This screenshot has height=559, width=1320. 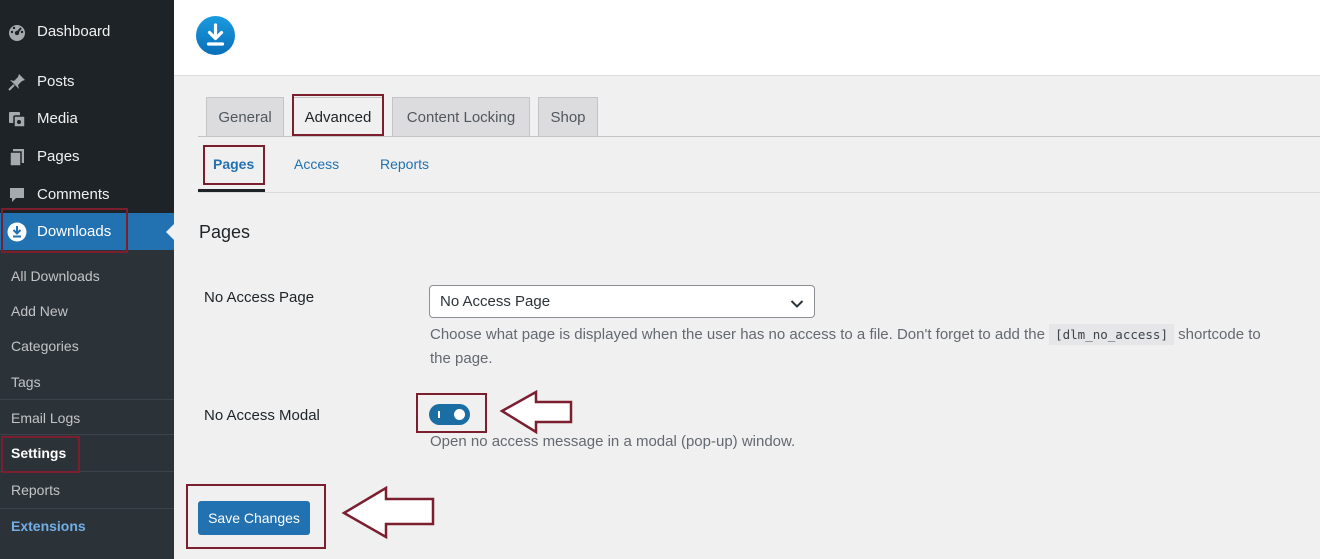 I want to click on chevron-down-icon, so click(x=797, y=304).